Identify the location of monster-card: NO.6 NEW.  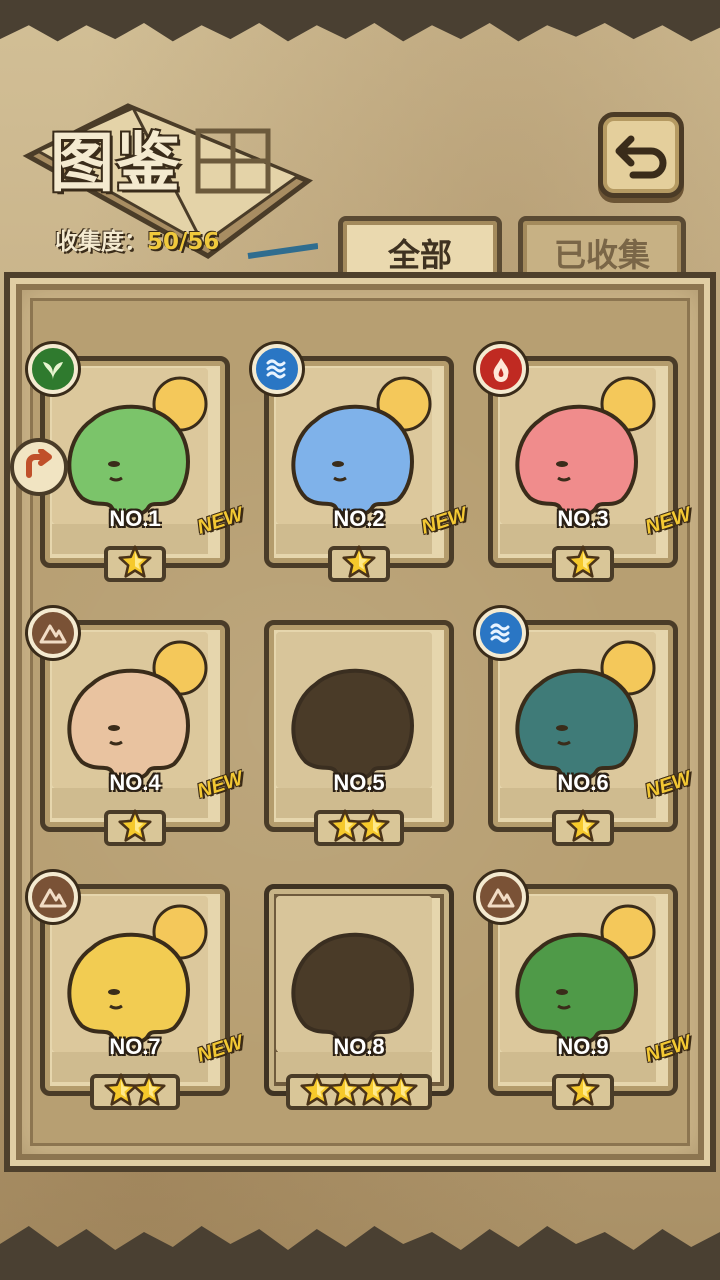
(585, 727).